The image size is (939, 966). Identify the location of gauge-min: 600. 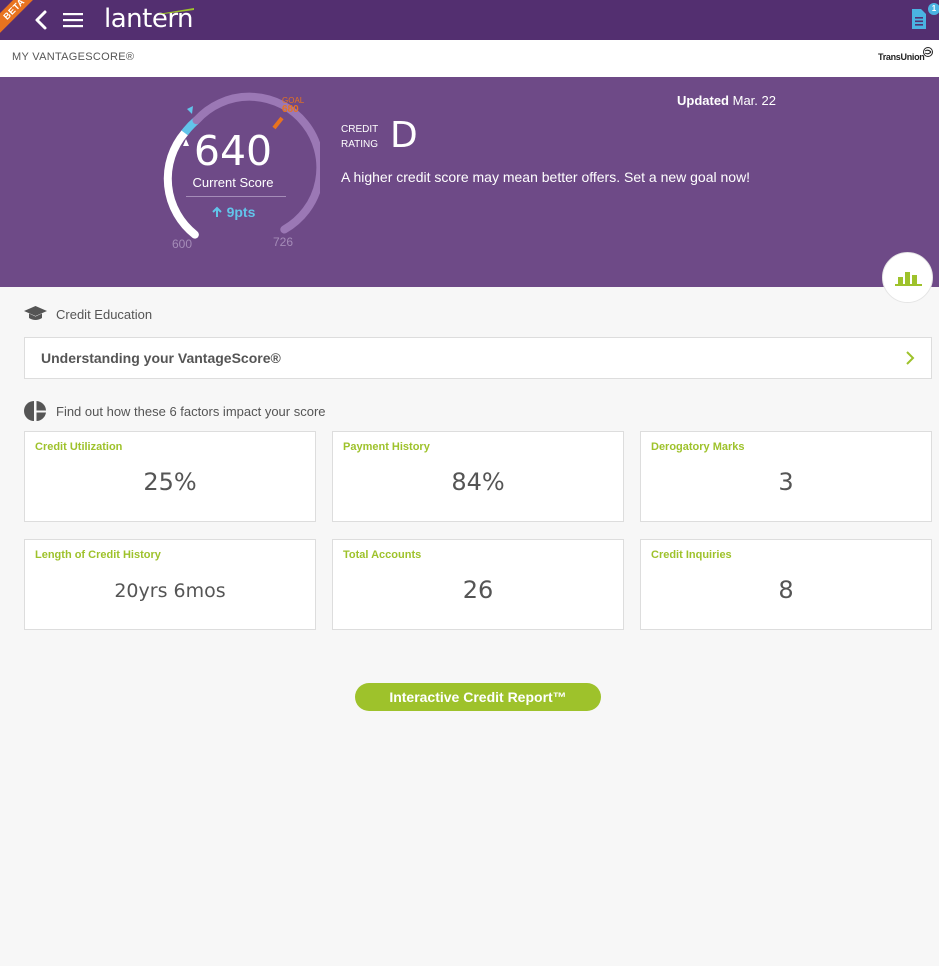
(182, 244).